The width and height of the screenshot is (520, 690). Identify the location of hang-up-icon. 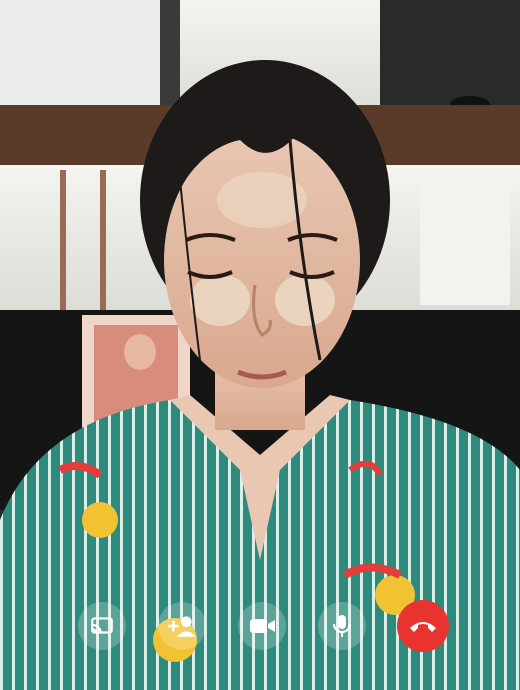
(423, 627).